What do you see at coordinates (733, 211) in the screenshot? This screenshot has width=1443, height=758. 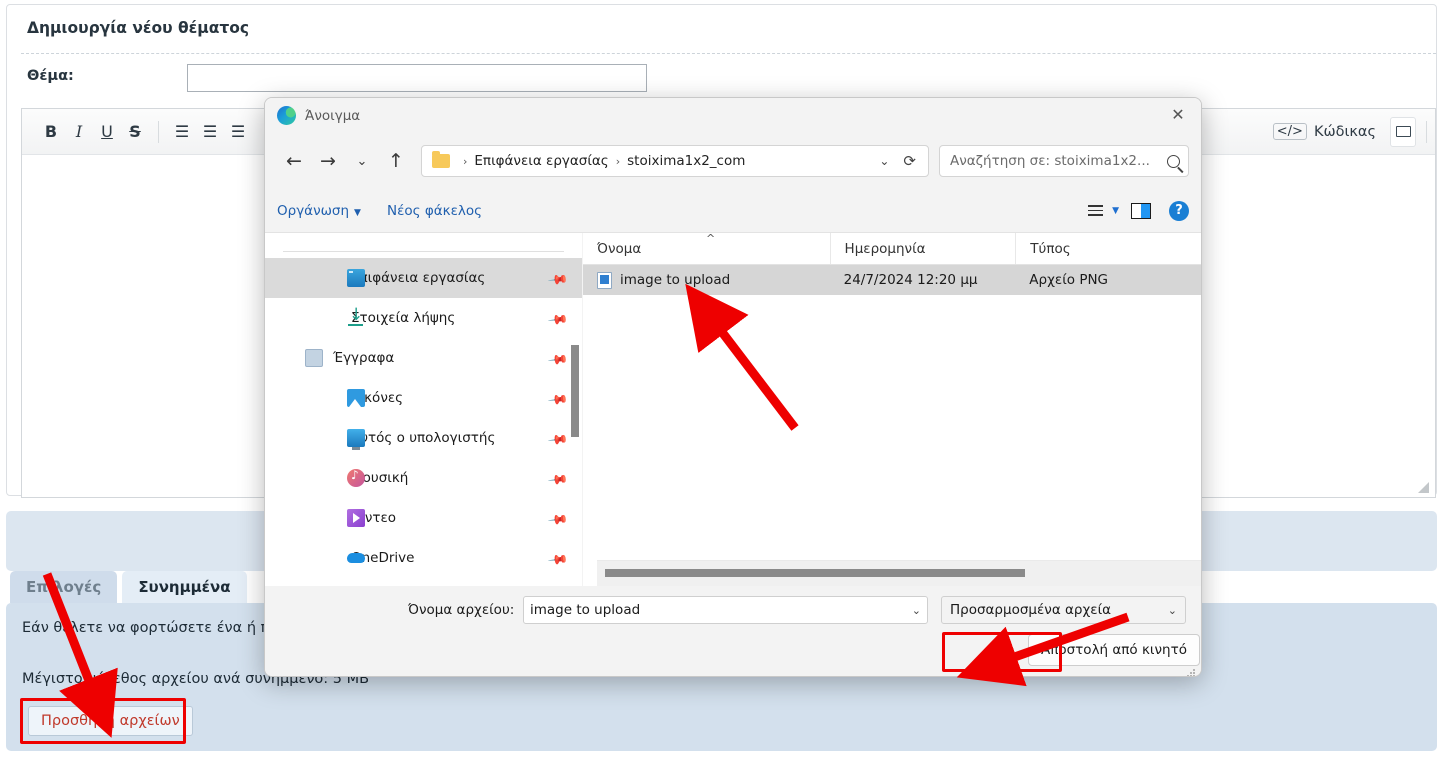 I see `dialog-command-bar: Οργάνωση ▼ Νέος φάκελος ▼ ?` at bounding box center [733, 211].